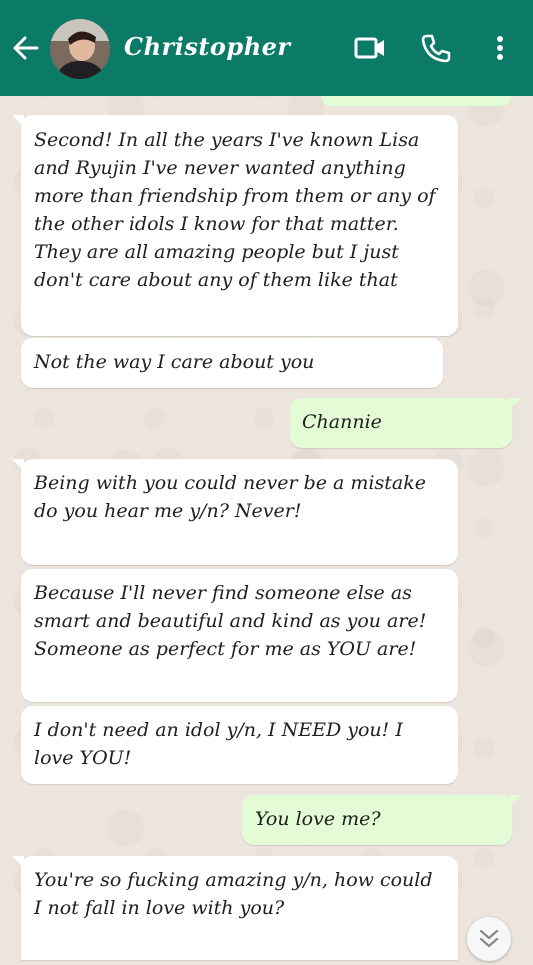 The image size is (533, 965). What do you see at coordinates (436, 48) in the screenshot?
I see `voice-call-icon` at bounding box center [436, 48].